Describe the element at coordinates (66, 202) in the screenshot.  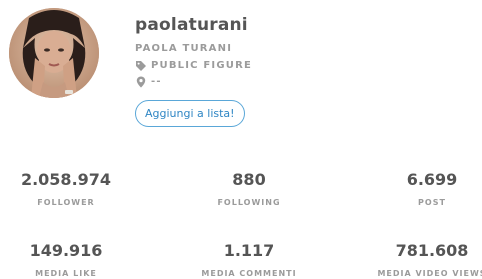
I see `stat-label: FOLLOWER` at that location.